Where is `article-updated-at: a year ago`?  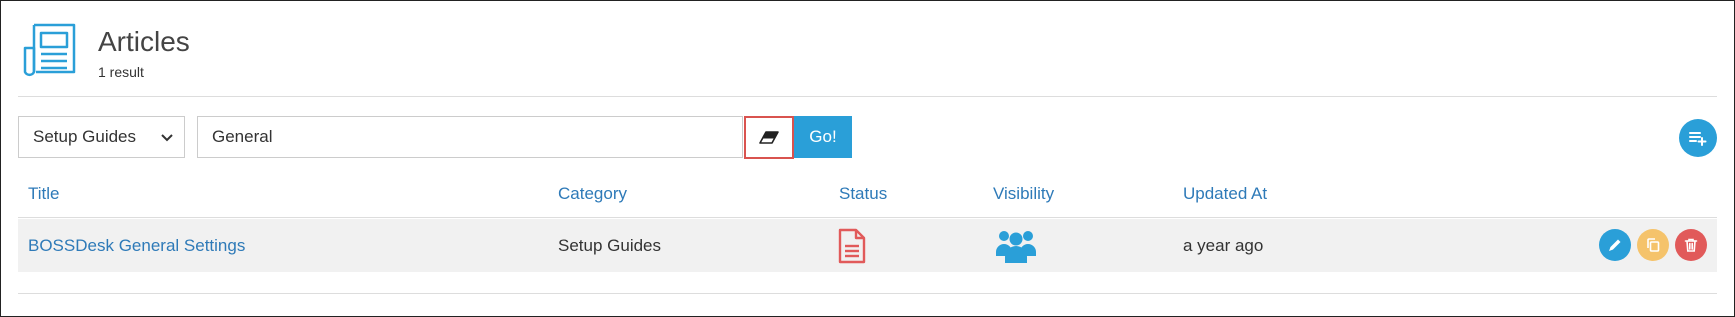 article-updated-at: a year ago is located at coordinates (1223, 245).